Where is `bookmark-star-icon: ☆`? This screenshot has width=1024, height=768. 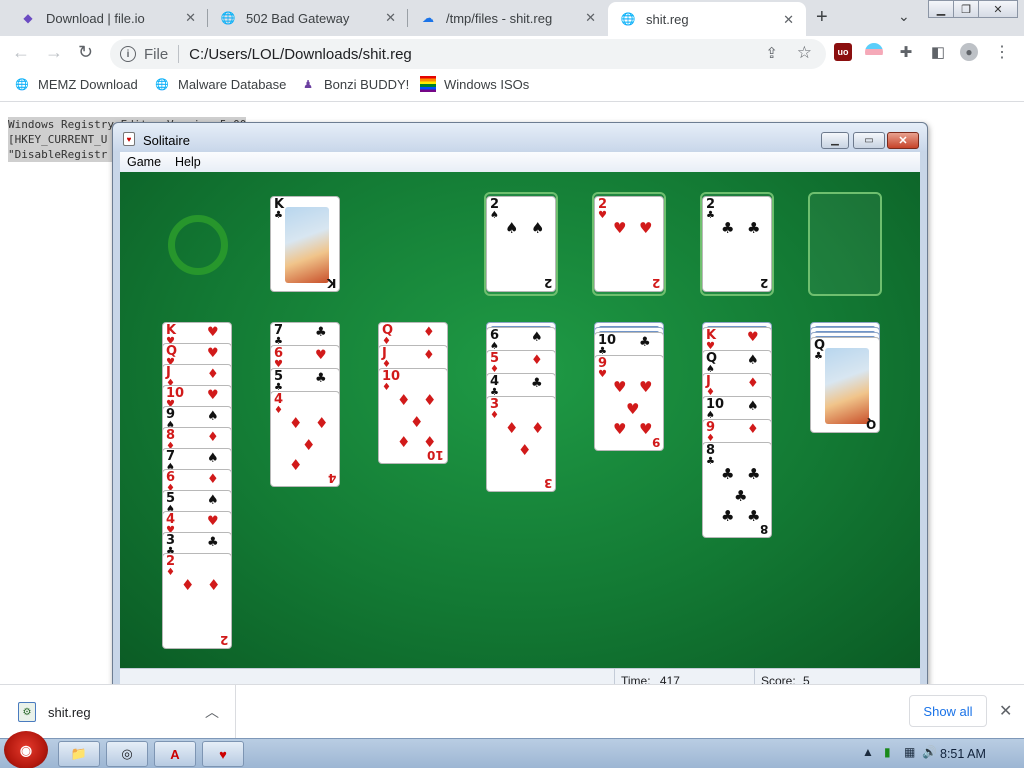
bookmark-star-icon: ☆ is located at coordinates (804, 53).